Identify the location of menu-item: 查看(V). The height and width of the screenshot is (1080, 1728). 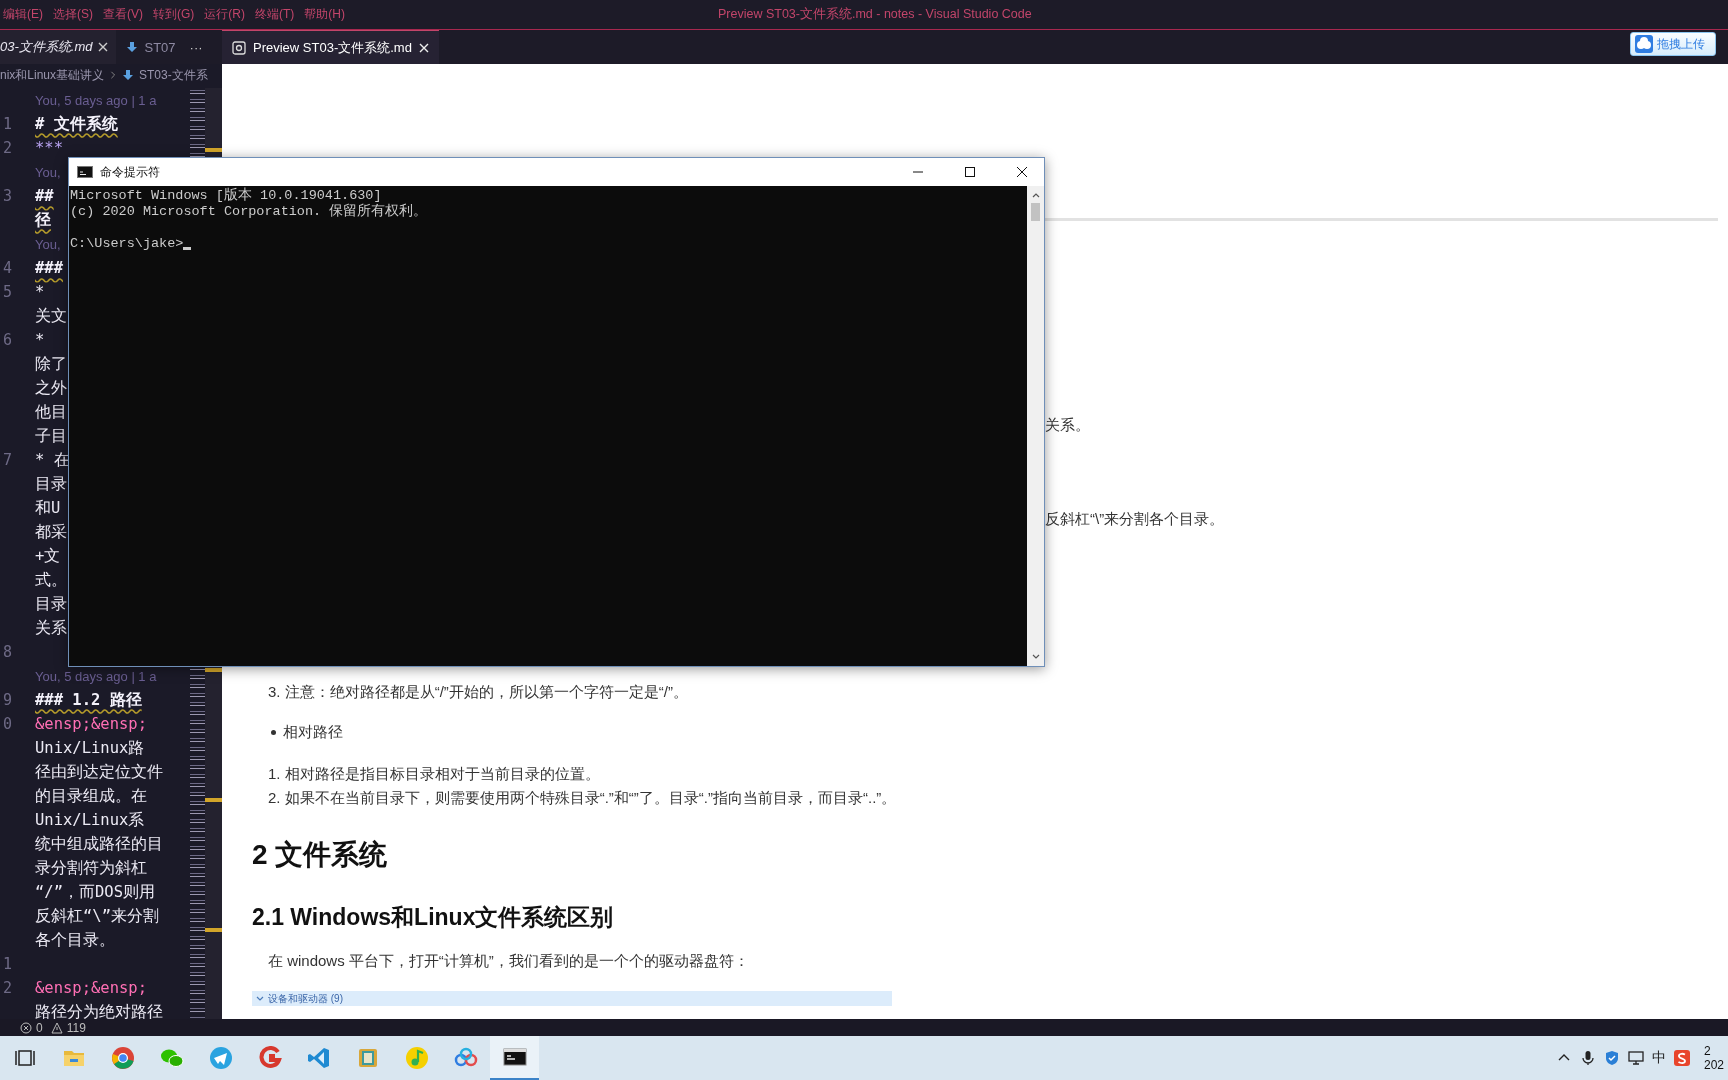
(123, 14).